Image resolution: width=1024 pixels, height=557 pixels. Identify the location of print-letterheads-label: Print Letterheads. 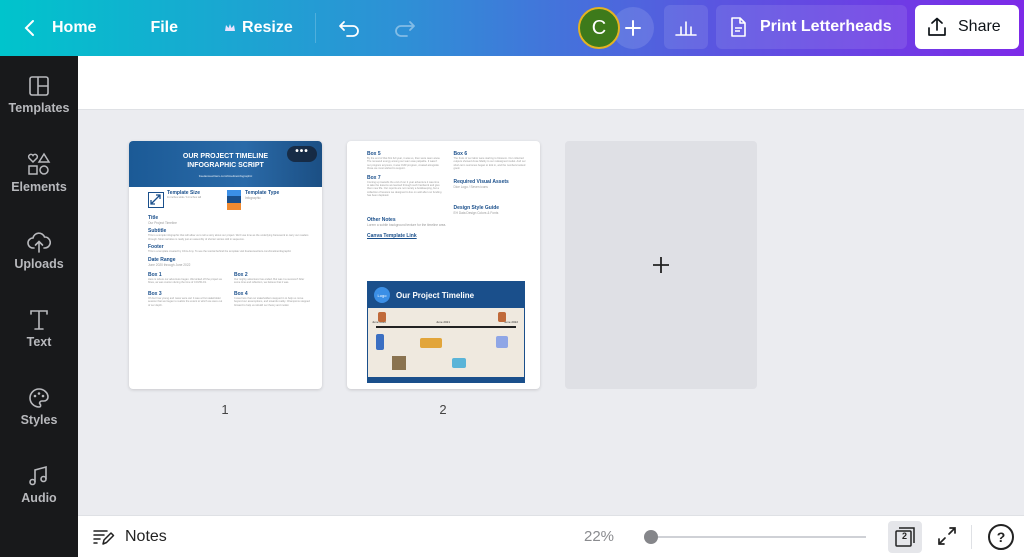
(826, 26).